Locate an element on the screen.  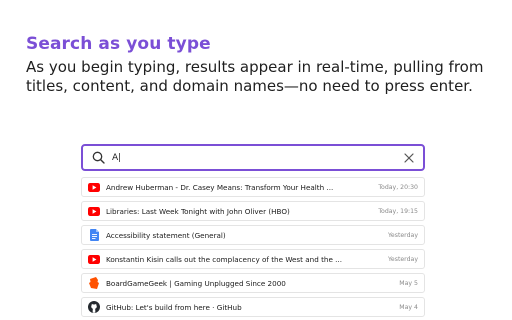
result-title: GitHub: Let's build from here · GitHub is located at coordinates (174, 307).